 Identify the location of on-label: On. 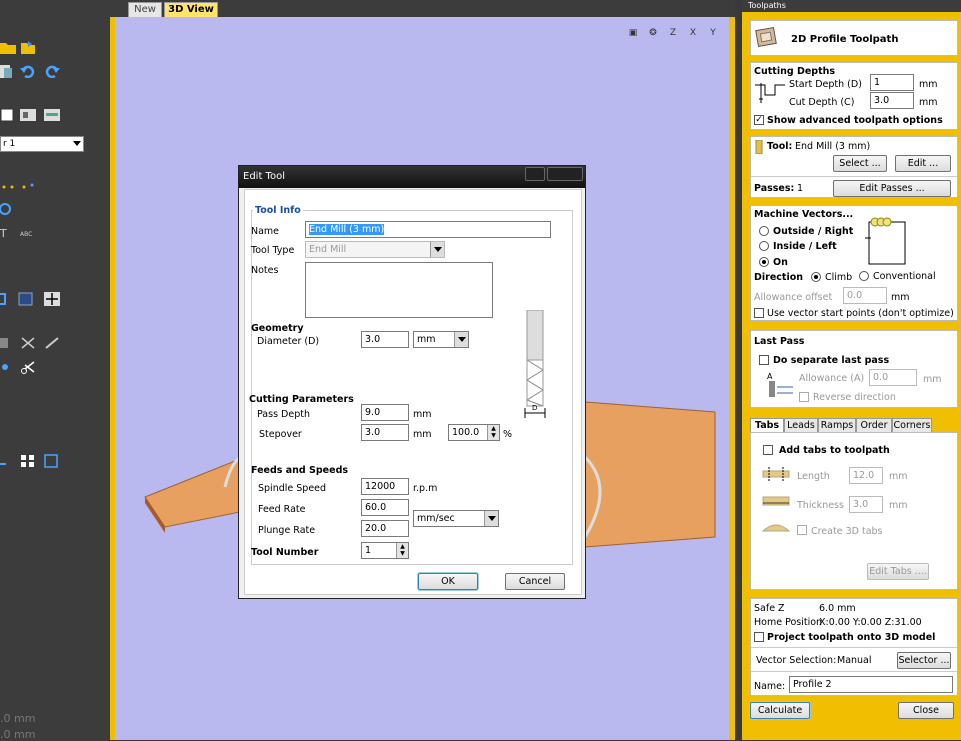
(780, 262).